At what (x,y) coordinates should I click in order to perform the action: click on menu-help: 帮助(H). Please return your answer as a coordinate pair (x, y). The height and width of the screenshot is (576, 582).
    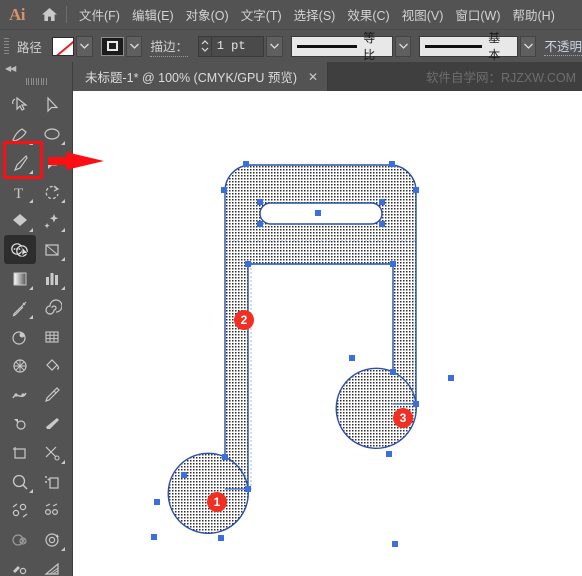
    Looking at the image, I should click on (534, 14).